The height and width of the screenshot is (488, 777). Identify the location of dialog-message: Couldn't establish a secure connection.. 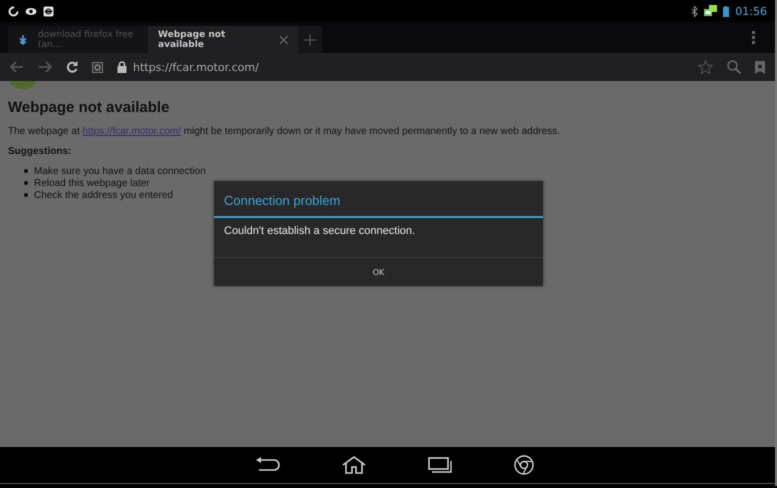
(378, 238).